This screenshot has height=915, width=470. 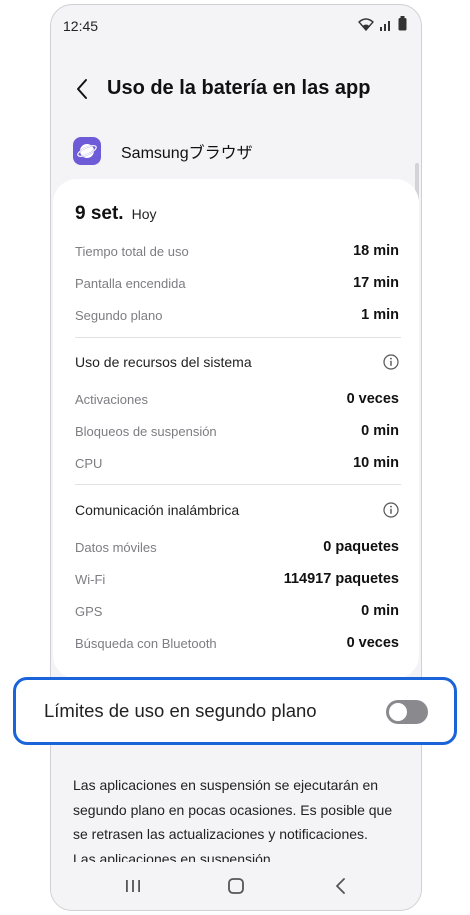 I want to click on battery-icon, so click(x=402, y=26).